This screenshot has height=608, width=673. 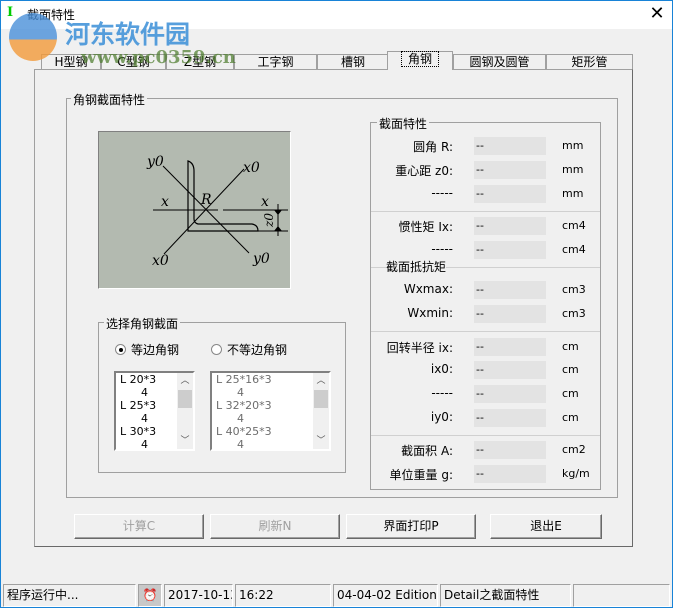 I want to click on tab-angle: 角钢, so click(x=420, y=60).